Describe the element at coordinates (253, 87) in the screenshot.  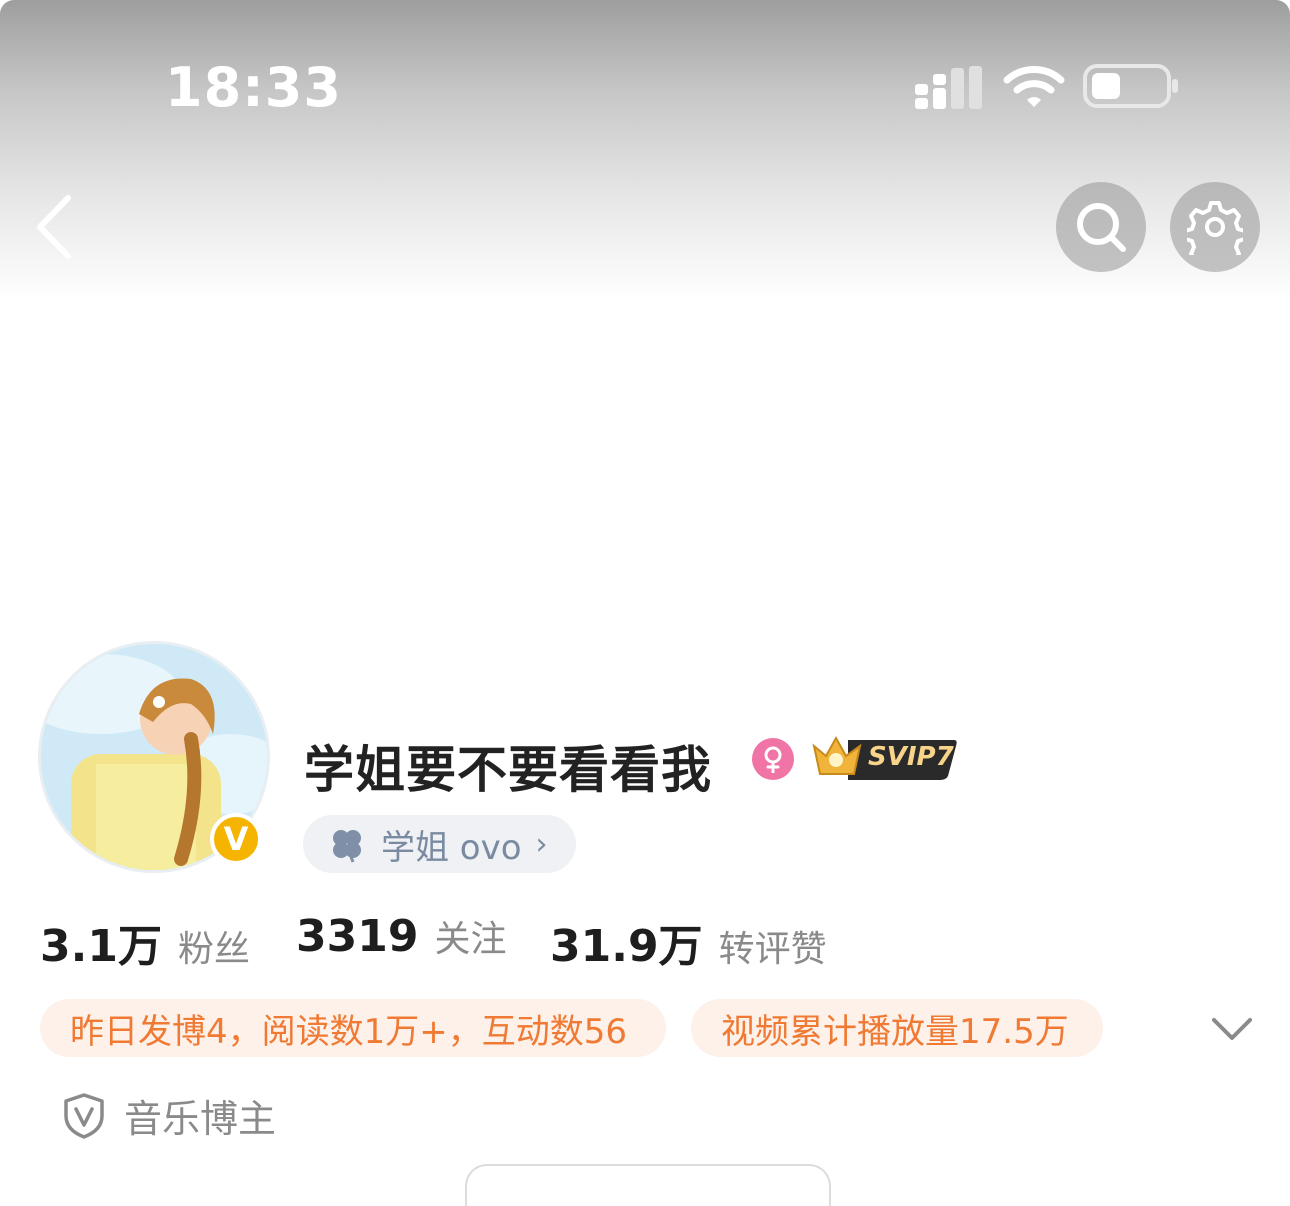
I see `status-time: 18:33` at that location.